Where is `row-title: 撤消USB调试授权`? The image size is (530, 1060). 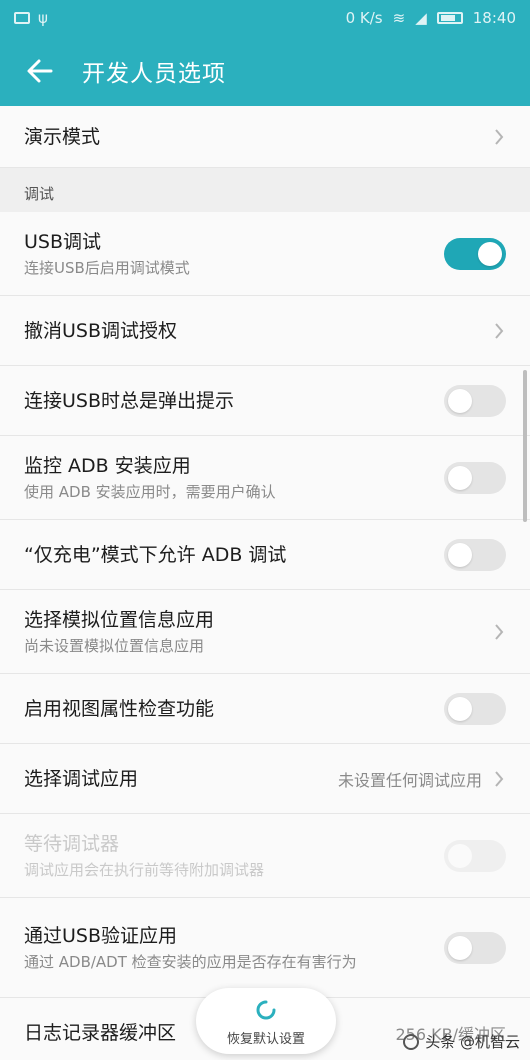 row-title: 撤消USB调试授权 is located at coordinates (101, 330).